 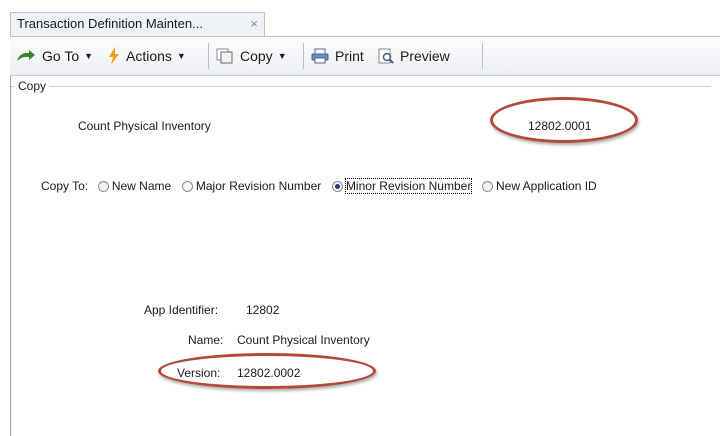 I want to click on go-to-arrow-icon, so click(x=26, y=55).